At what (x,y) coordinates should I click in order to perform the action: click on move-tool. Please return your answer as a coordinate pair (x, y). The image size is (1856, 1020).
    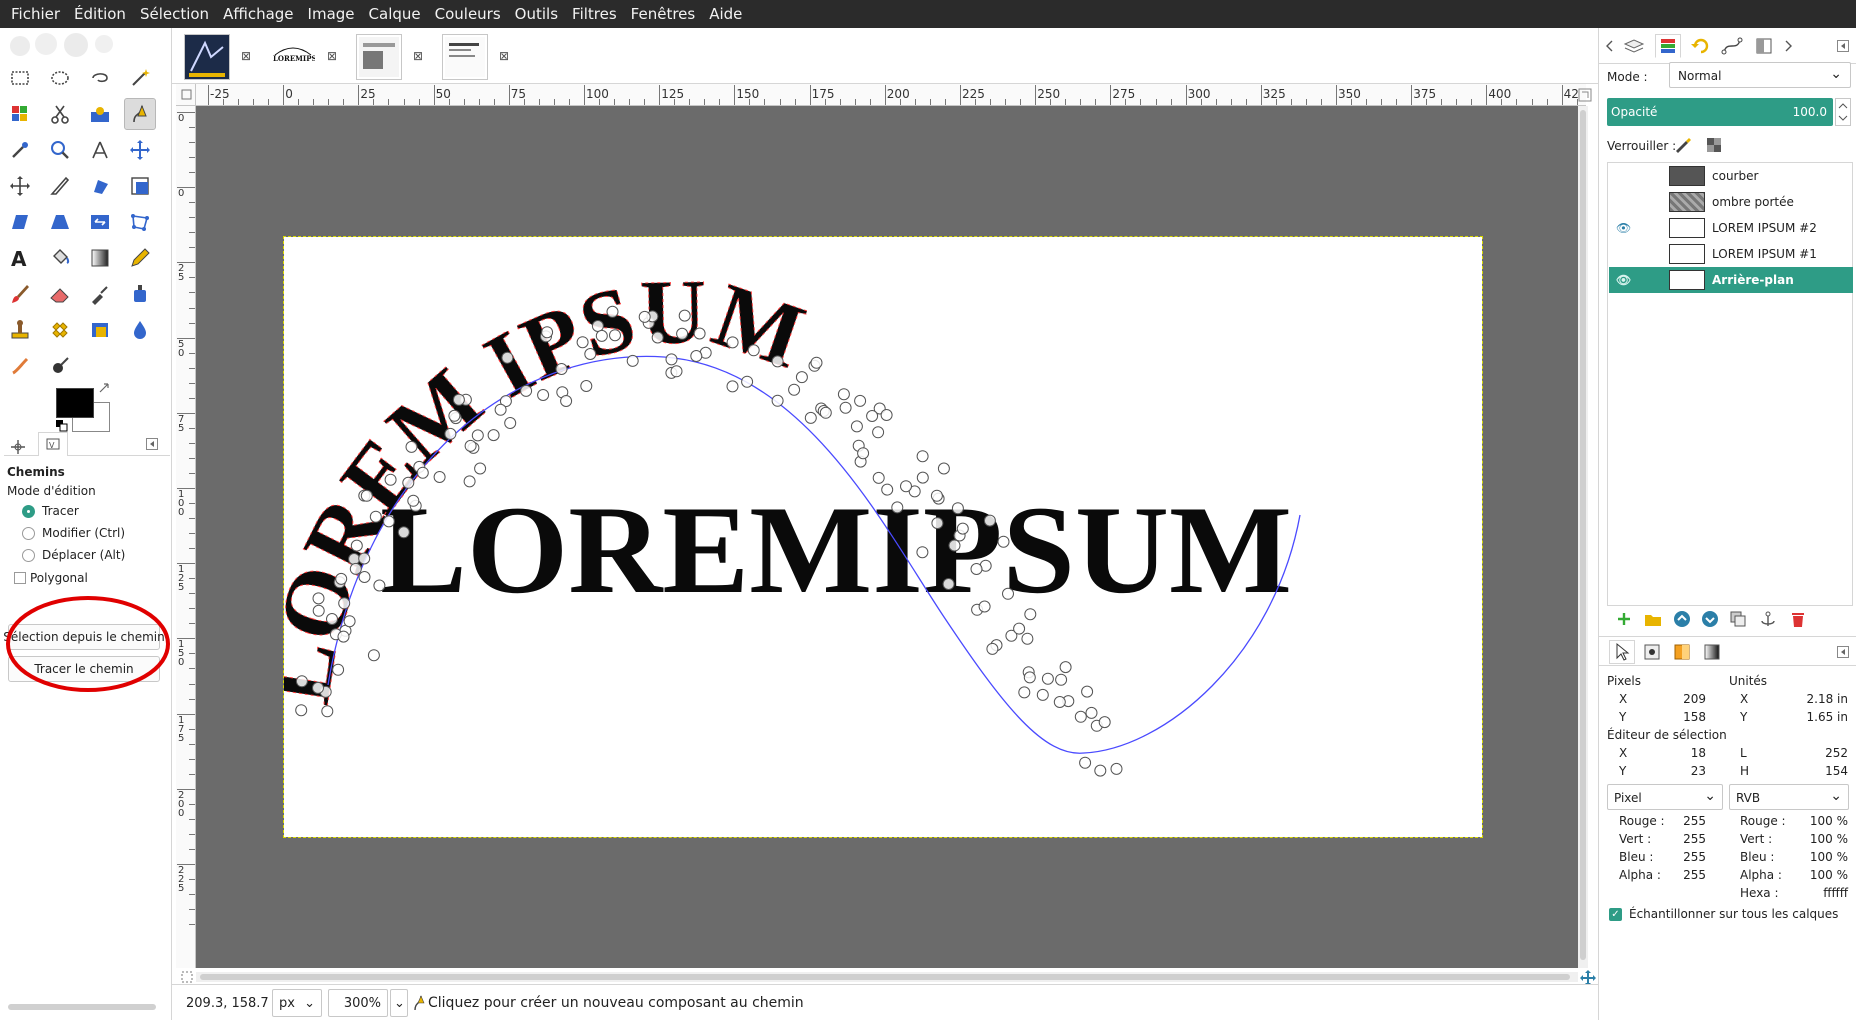
    Looking at the image, I should click on (140, 150).